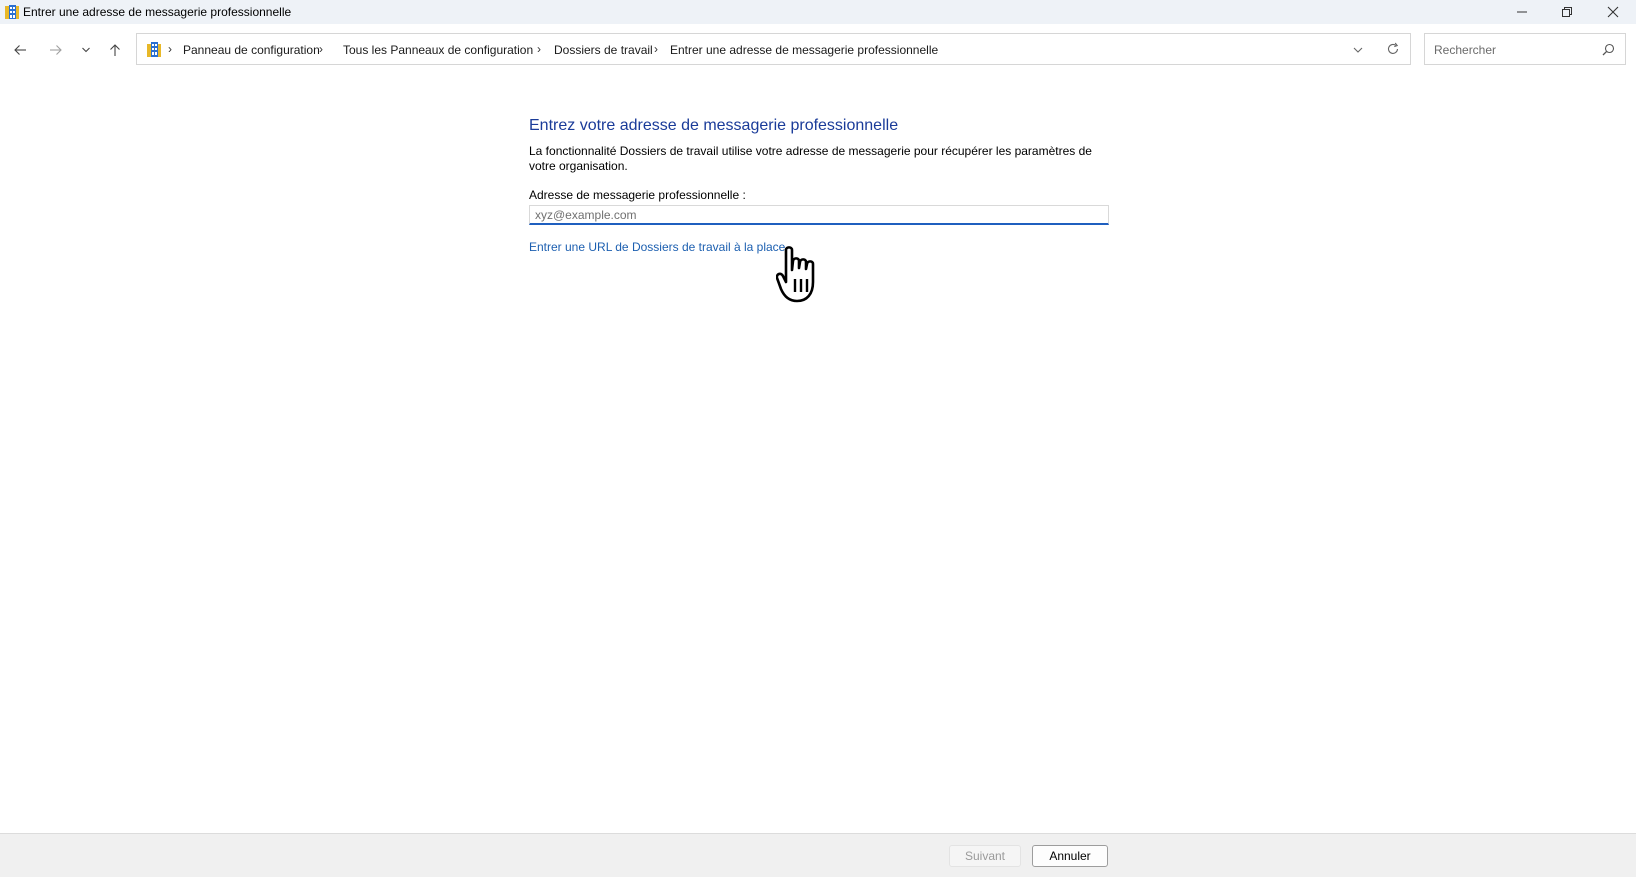  I want to click on back-button, so click(20, 50).